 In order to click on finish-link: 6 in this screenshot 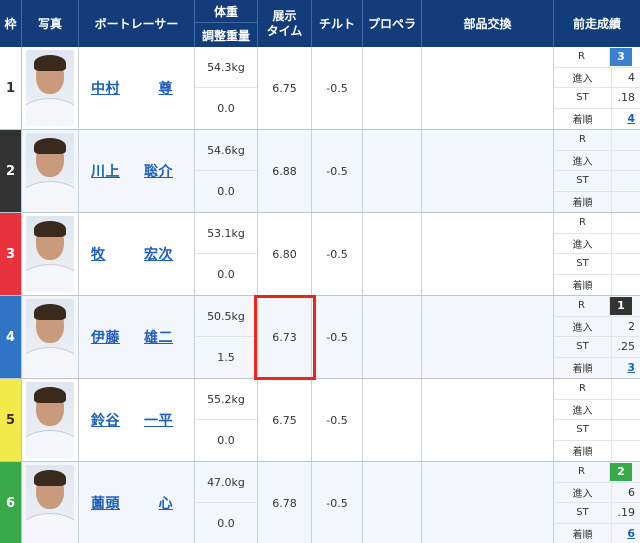, I will do `click(626, 533)`.